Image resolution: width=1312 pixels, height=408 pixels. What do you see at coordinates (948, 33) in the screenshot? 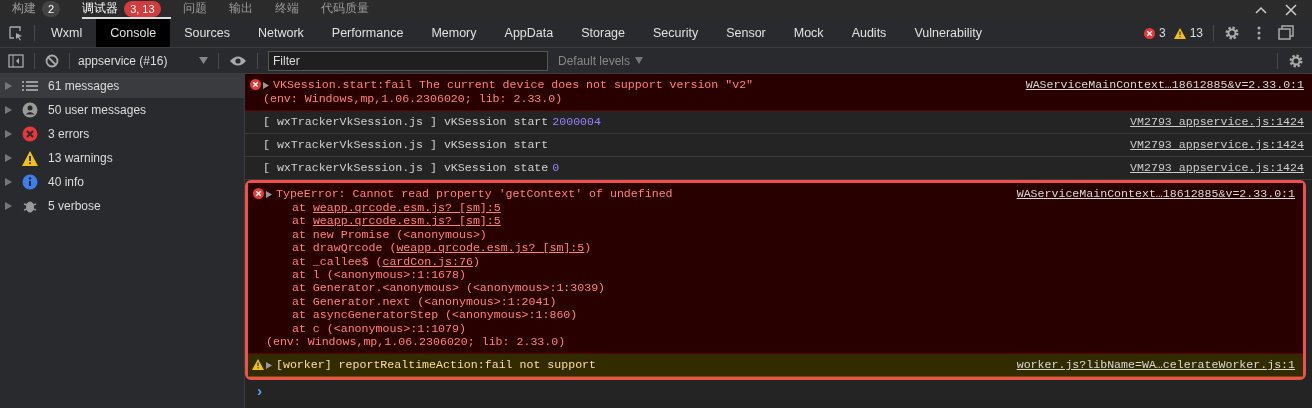
I see `devtools-tab: Vulnerability` at bounding box center [948, 33].